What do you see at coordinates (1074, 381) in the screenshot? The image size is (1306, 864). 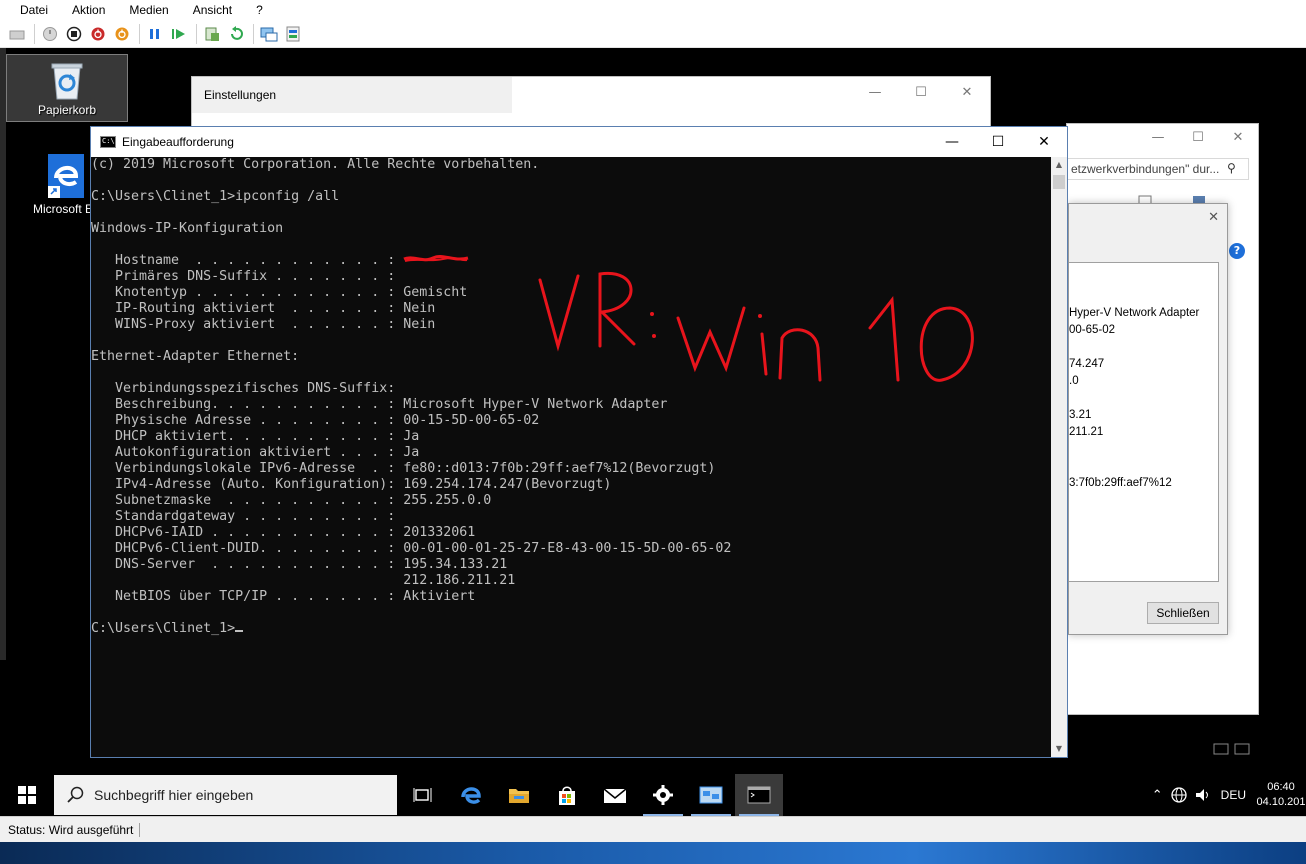 I see `detail-value: .0` at bounding box center [1074, 381].